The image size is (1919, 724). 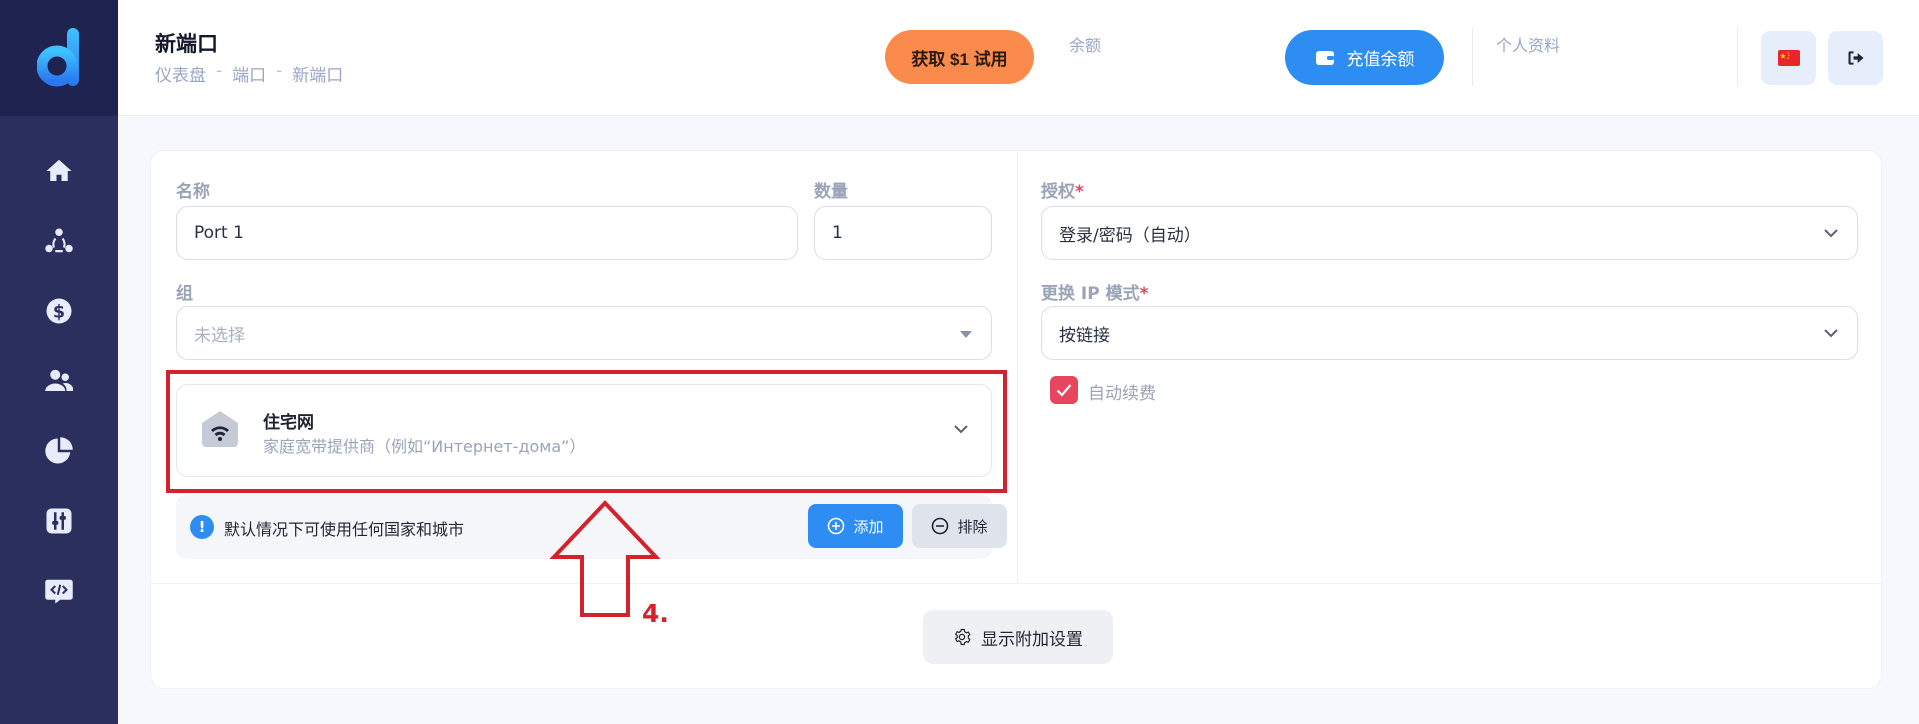 I want to click on group-placeholder: 未选择, so click(x=219, y=335).